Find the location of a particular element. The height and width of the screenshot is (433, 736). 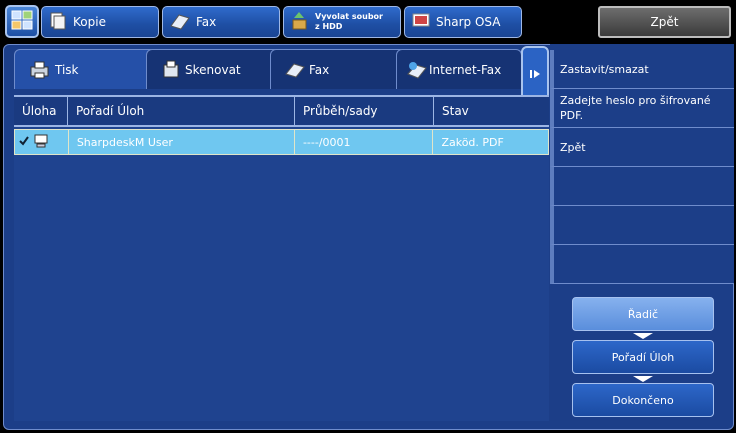

play-forward-icon is located at coordinates (535, 74).